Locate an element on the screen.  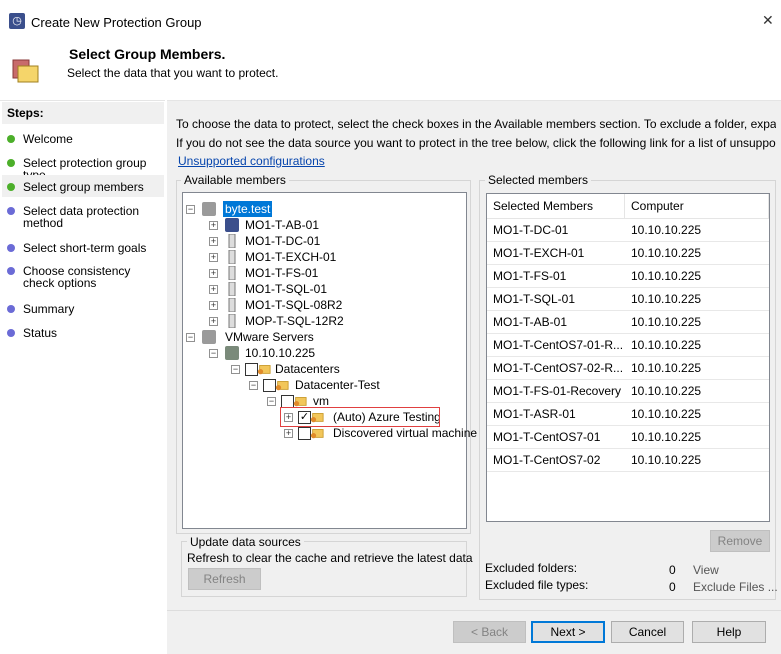
column-header-selected-members: Selected Members is located at coordinates (556, 206).